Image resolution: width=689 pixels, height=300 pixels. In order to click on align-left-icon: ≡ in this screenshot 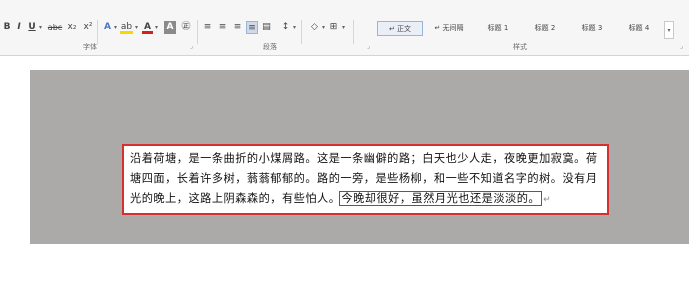, I will do `click(207, 27)`.